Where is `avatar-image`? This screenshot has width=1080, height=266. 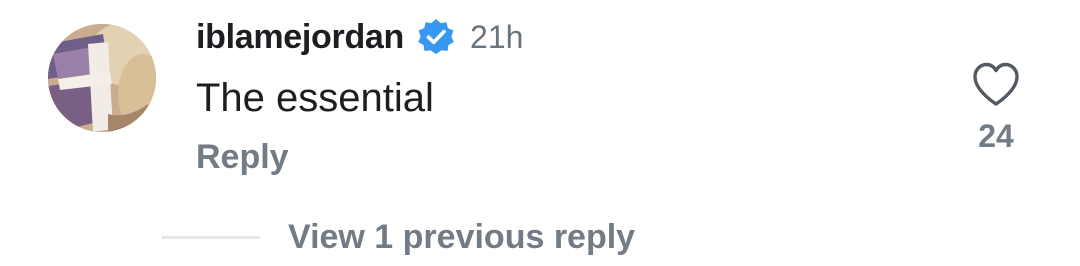 avatar-image is located at coordinates (102, 78).